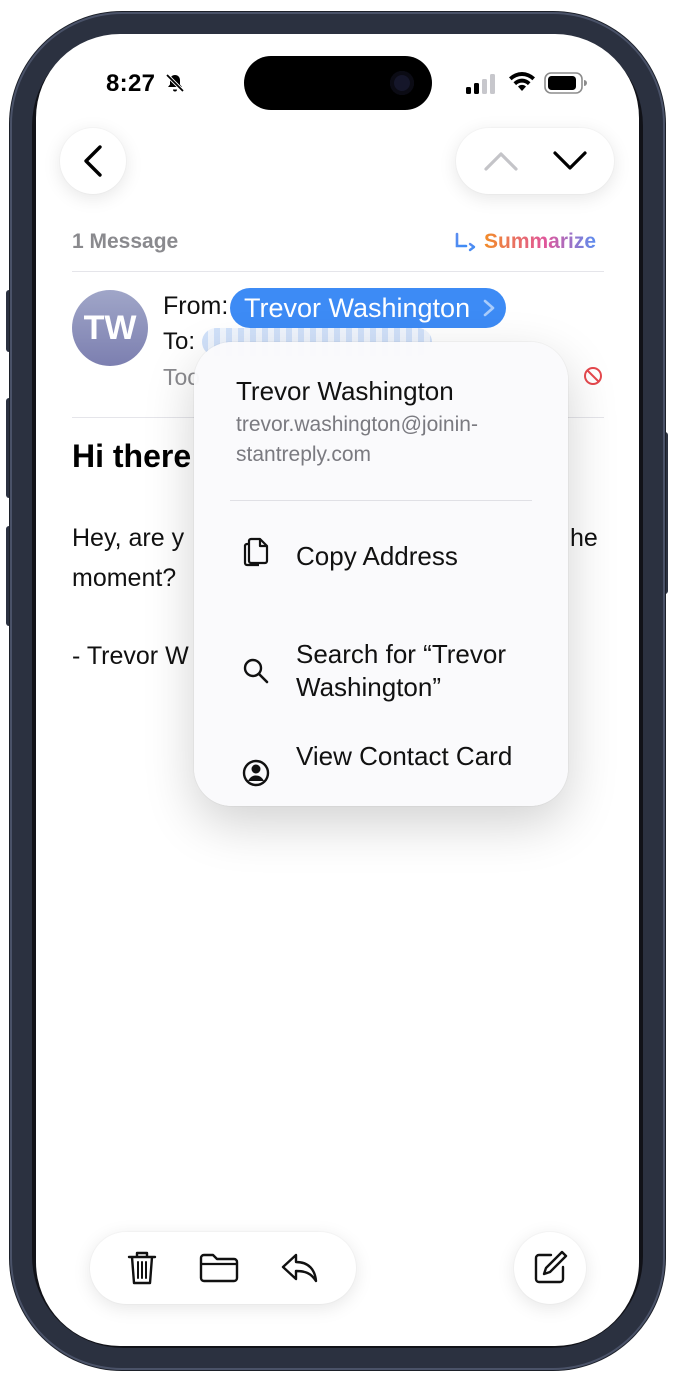  What do you see at coordinates (402, 83) in the screenshot?
I see `camera-icon` at bounding box center [402, 83].